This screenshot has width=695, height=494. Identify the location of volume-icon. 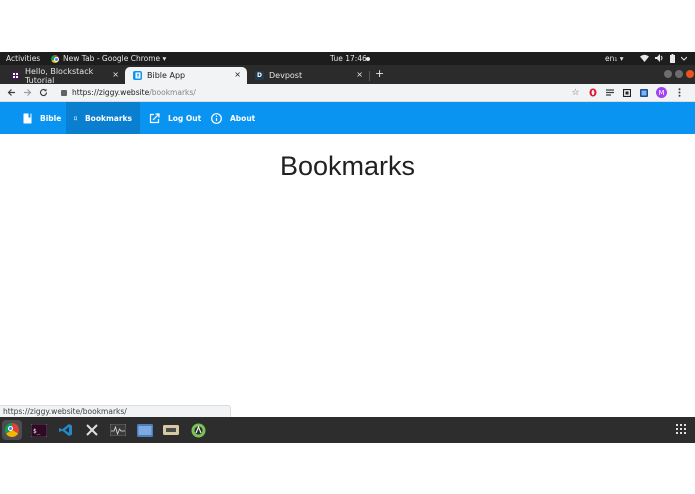
(659, 58).